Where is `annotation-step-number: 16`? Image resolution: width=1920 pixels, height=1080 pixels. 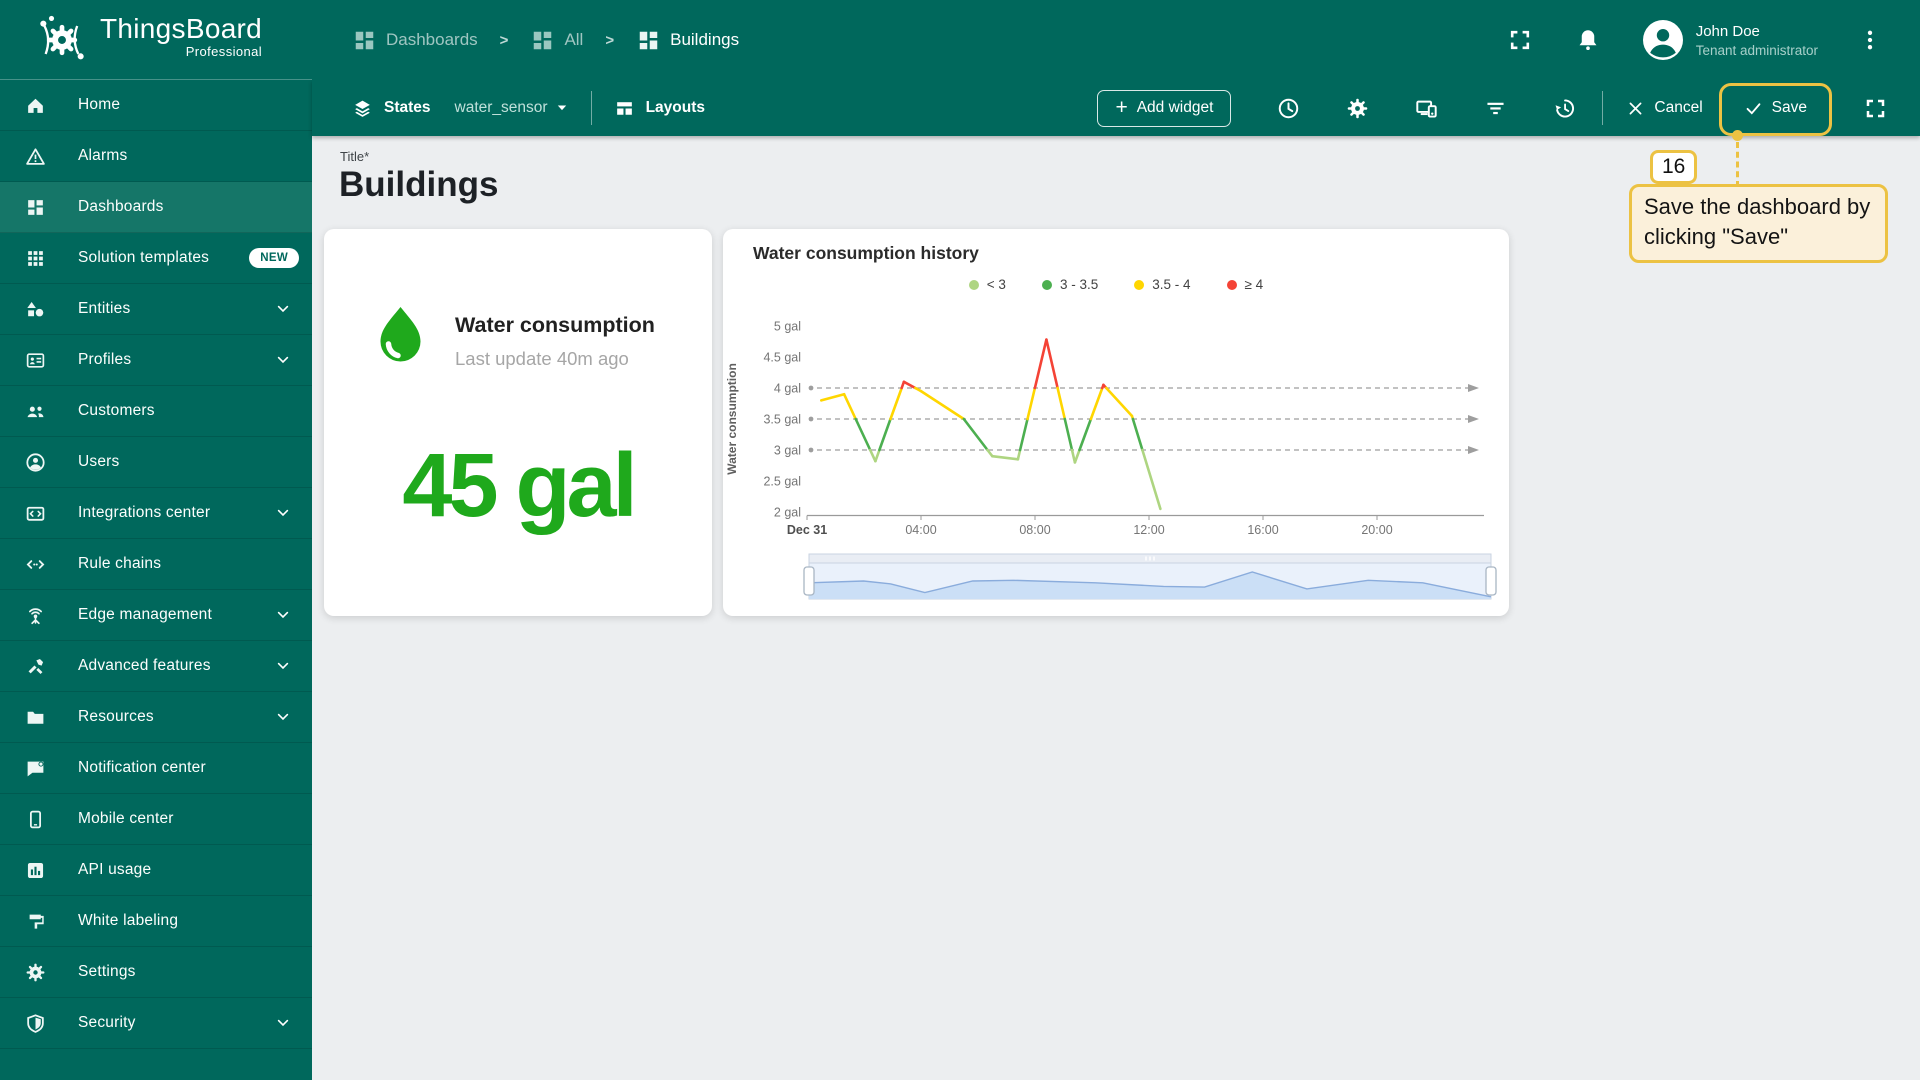 annotation-step-number: 16 is located at coordinates (1674, 167).